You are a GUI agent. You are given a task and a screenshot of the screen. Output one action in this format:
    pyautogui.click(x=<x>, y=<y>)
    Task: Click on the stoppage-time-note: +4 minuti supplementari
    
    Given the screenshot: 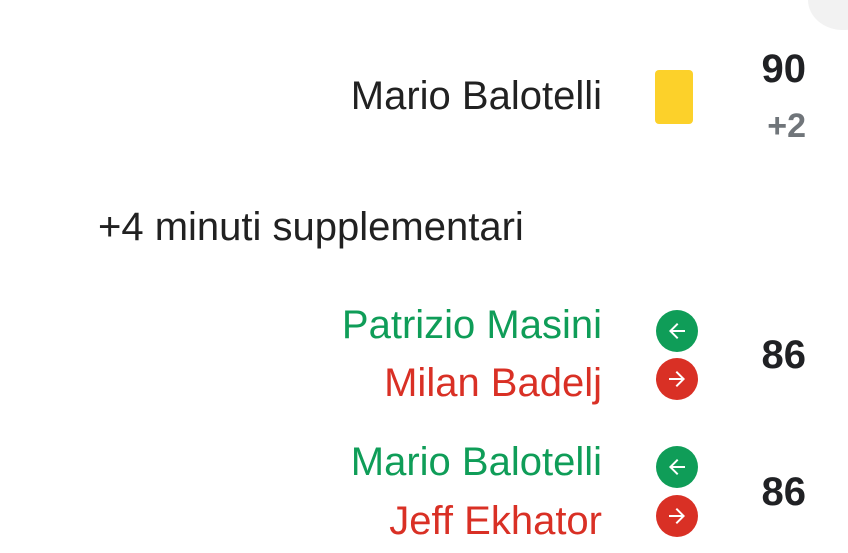 What is the action you would take?
    pyautogui.click(x=311, y=227)
    